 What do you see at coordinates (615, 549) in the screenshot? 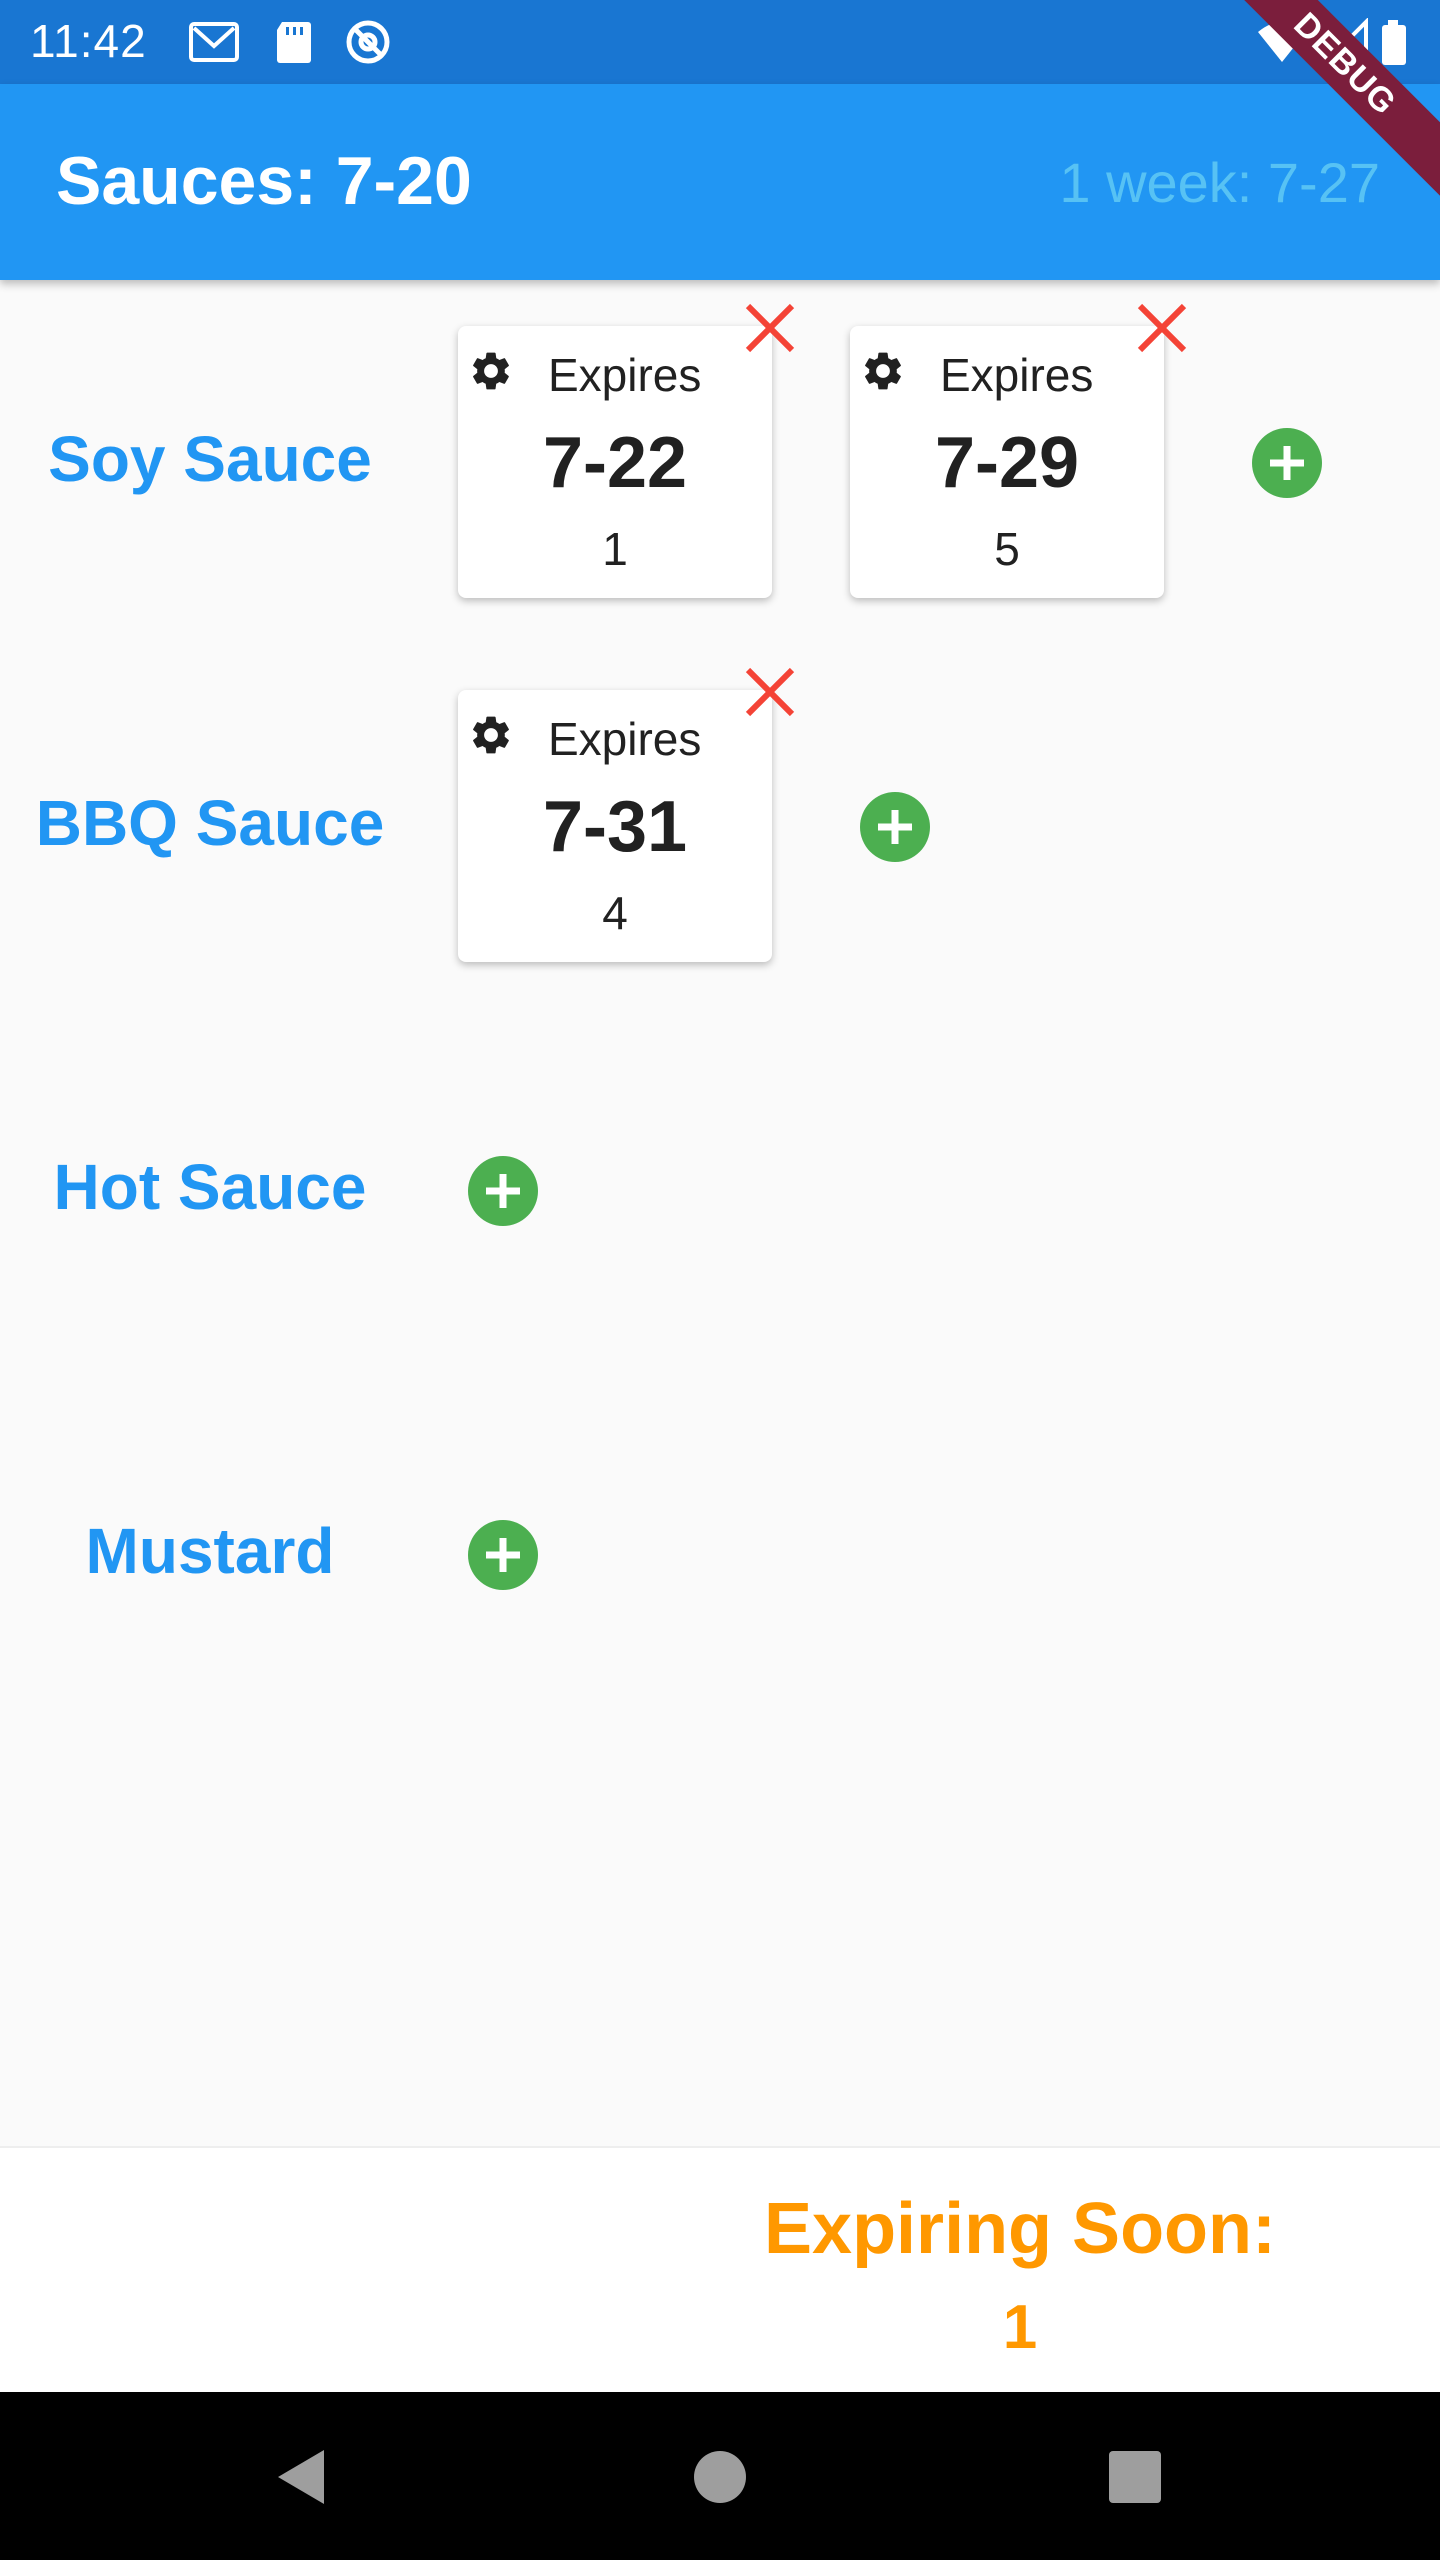
I see `item-count: 1` at bounding box center [615, 549].